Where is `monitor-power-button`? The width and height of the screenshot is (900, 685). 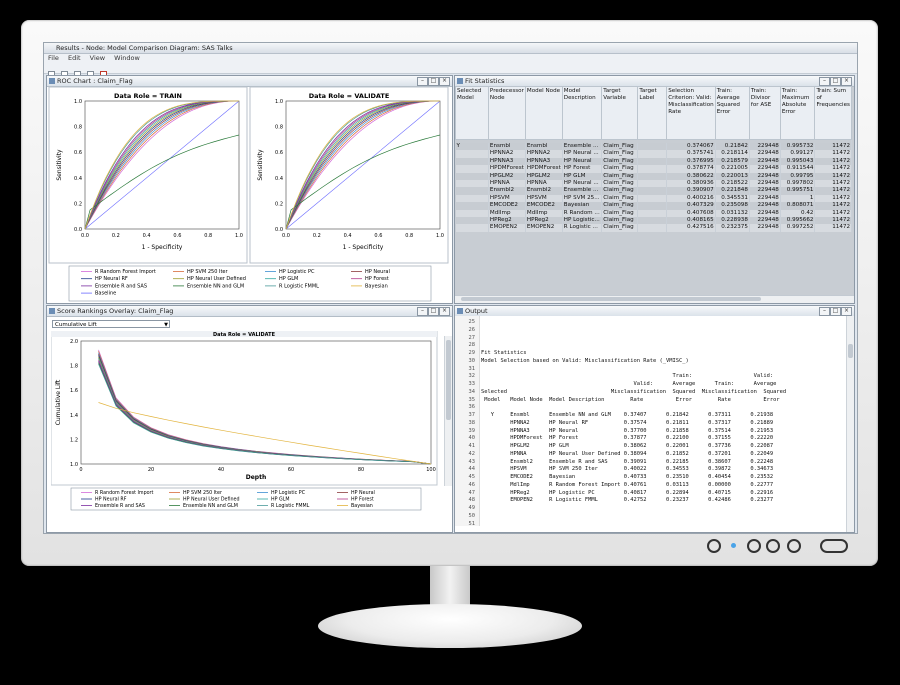
monitor-power-button is located at coordinates (714, 546).